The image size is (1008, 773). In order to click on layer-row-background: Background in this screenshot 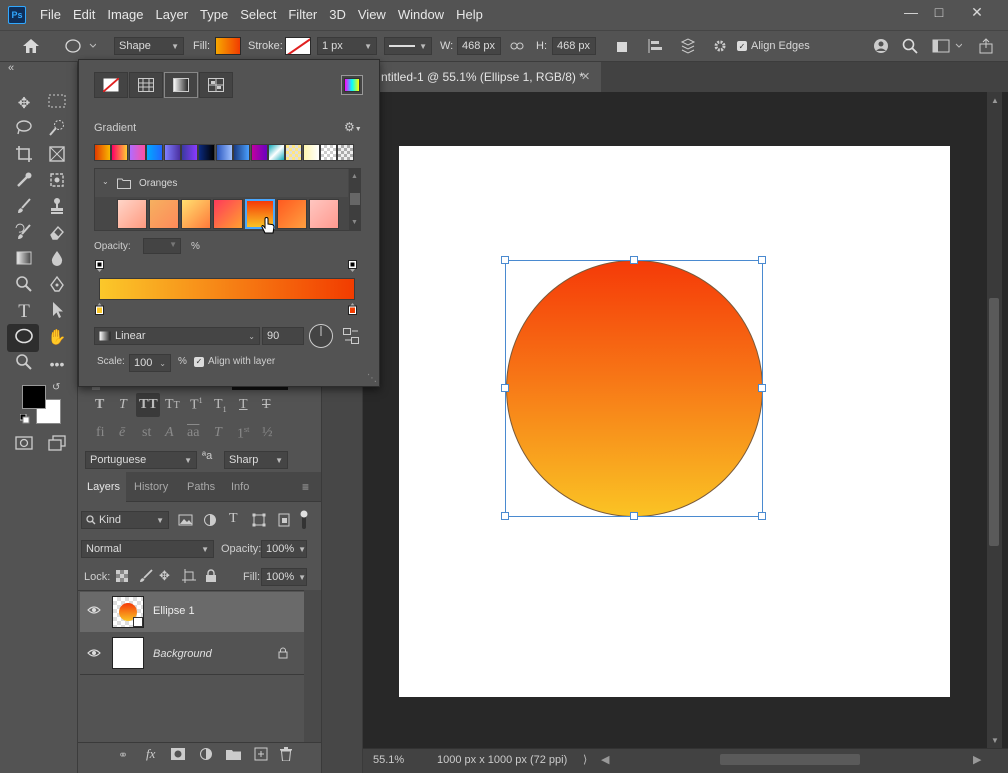, I will do `click(192, 653)`.